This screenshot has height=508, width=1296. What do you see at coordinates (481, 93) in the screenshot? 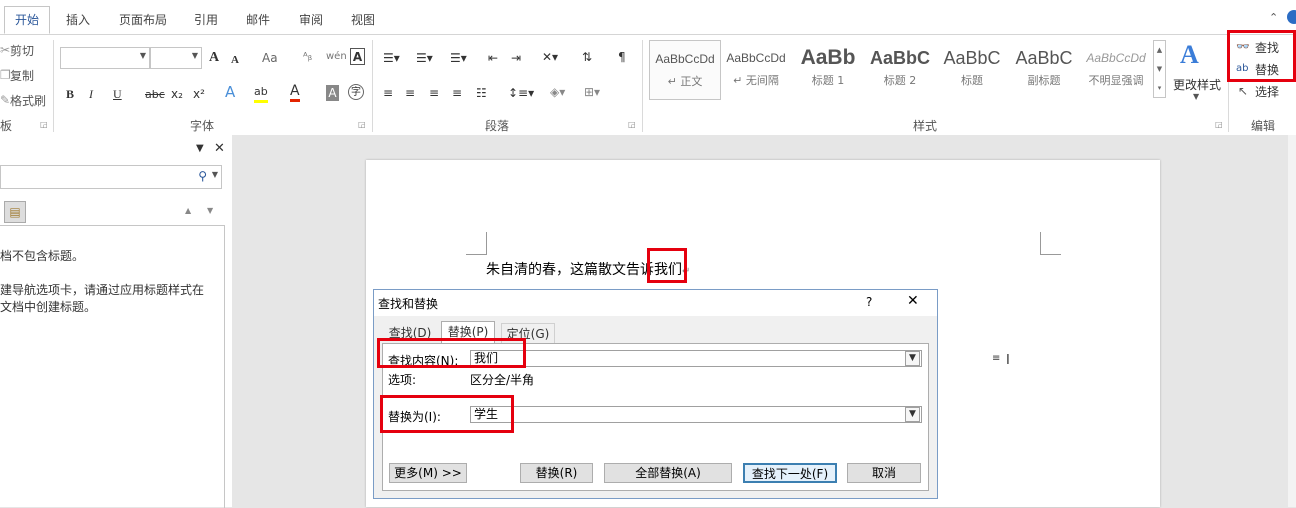
I see `distributed-icon: ☷` at bounding box center [481, 93].